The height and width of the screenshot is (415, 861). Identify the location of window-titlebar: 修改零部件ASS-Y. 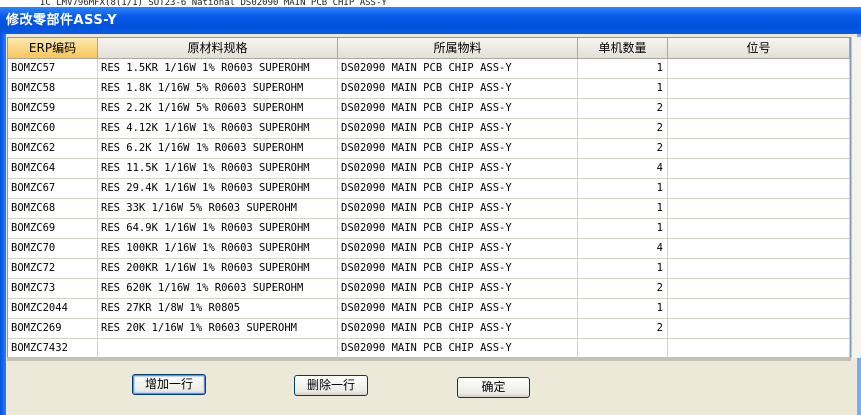
(430, 20).